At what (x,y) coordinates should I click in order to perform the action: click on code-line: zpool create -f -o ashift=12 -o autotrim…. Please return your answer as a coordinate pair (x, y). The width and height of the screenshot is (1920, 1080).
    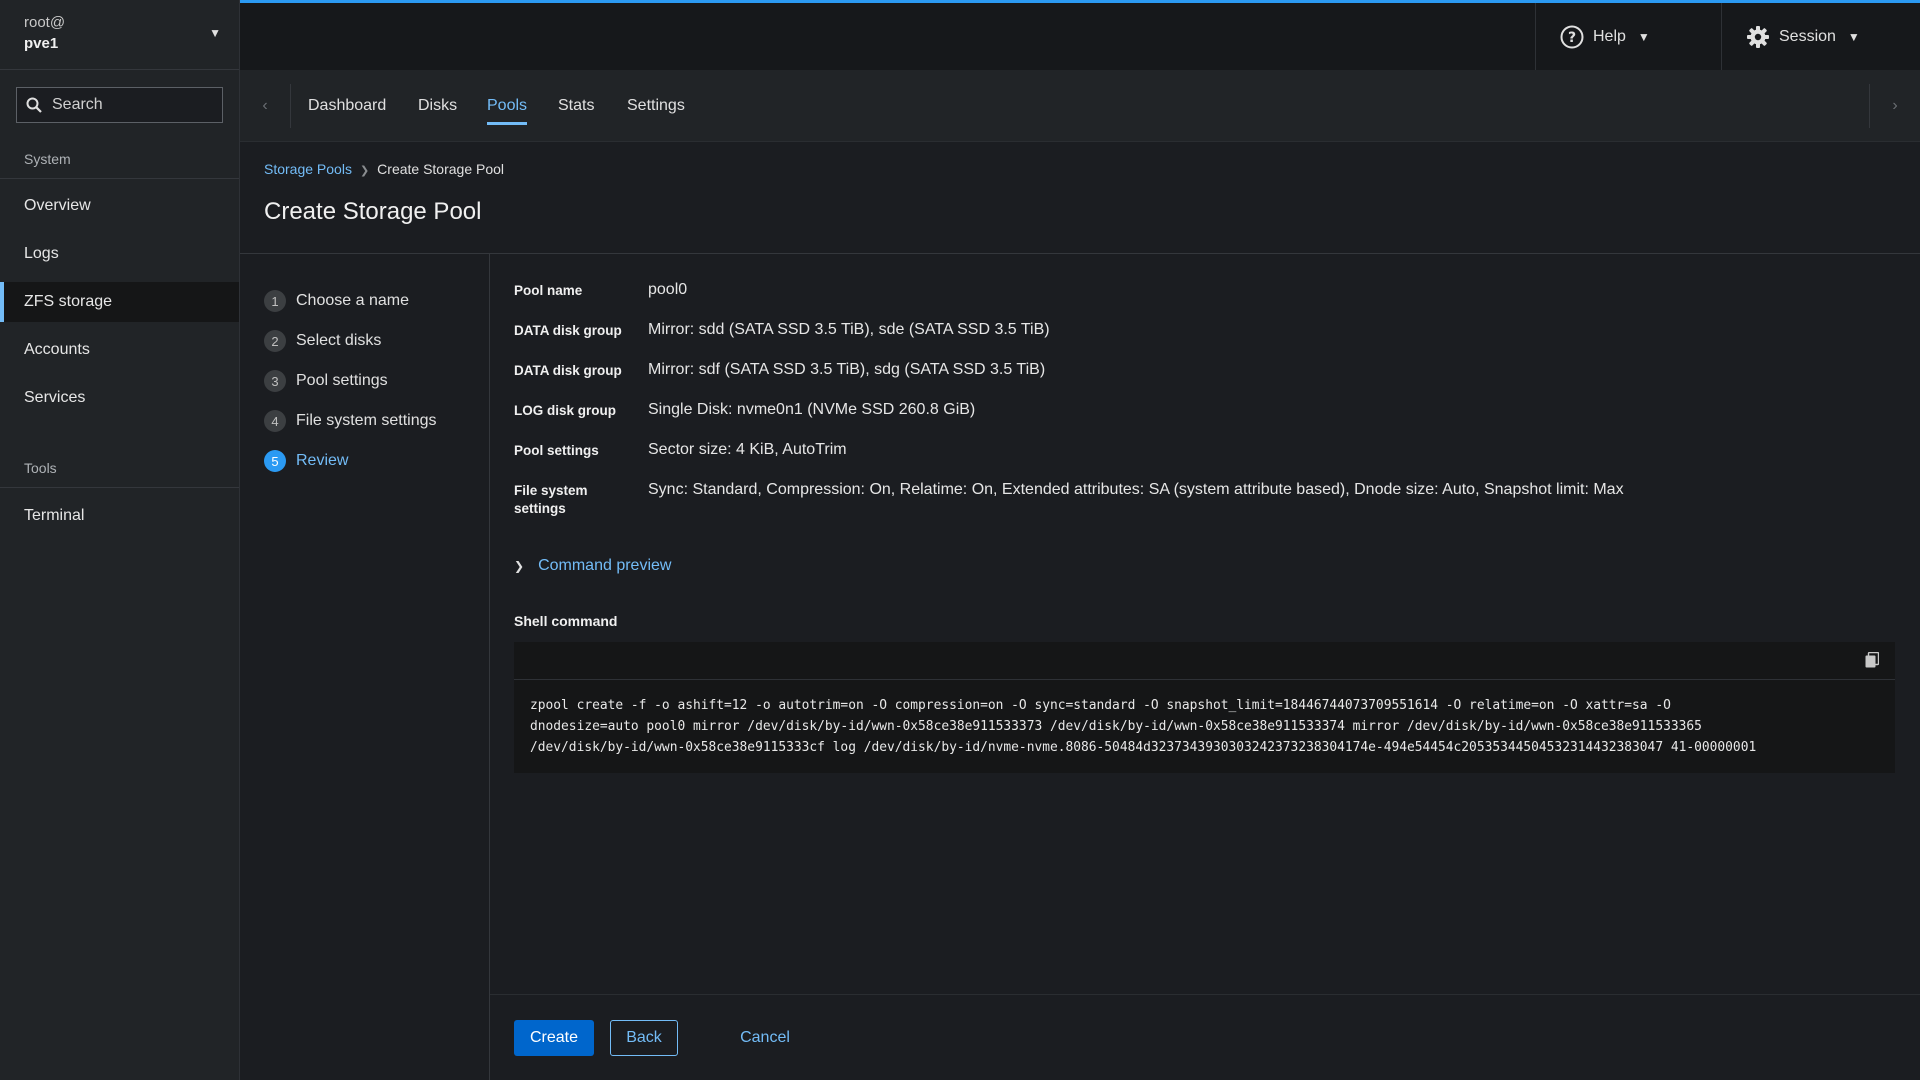
    Looking at the image, I should click on (1100, 705).